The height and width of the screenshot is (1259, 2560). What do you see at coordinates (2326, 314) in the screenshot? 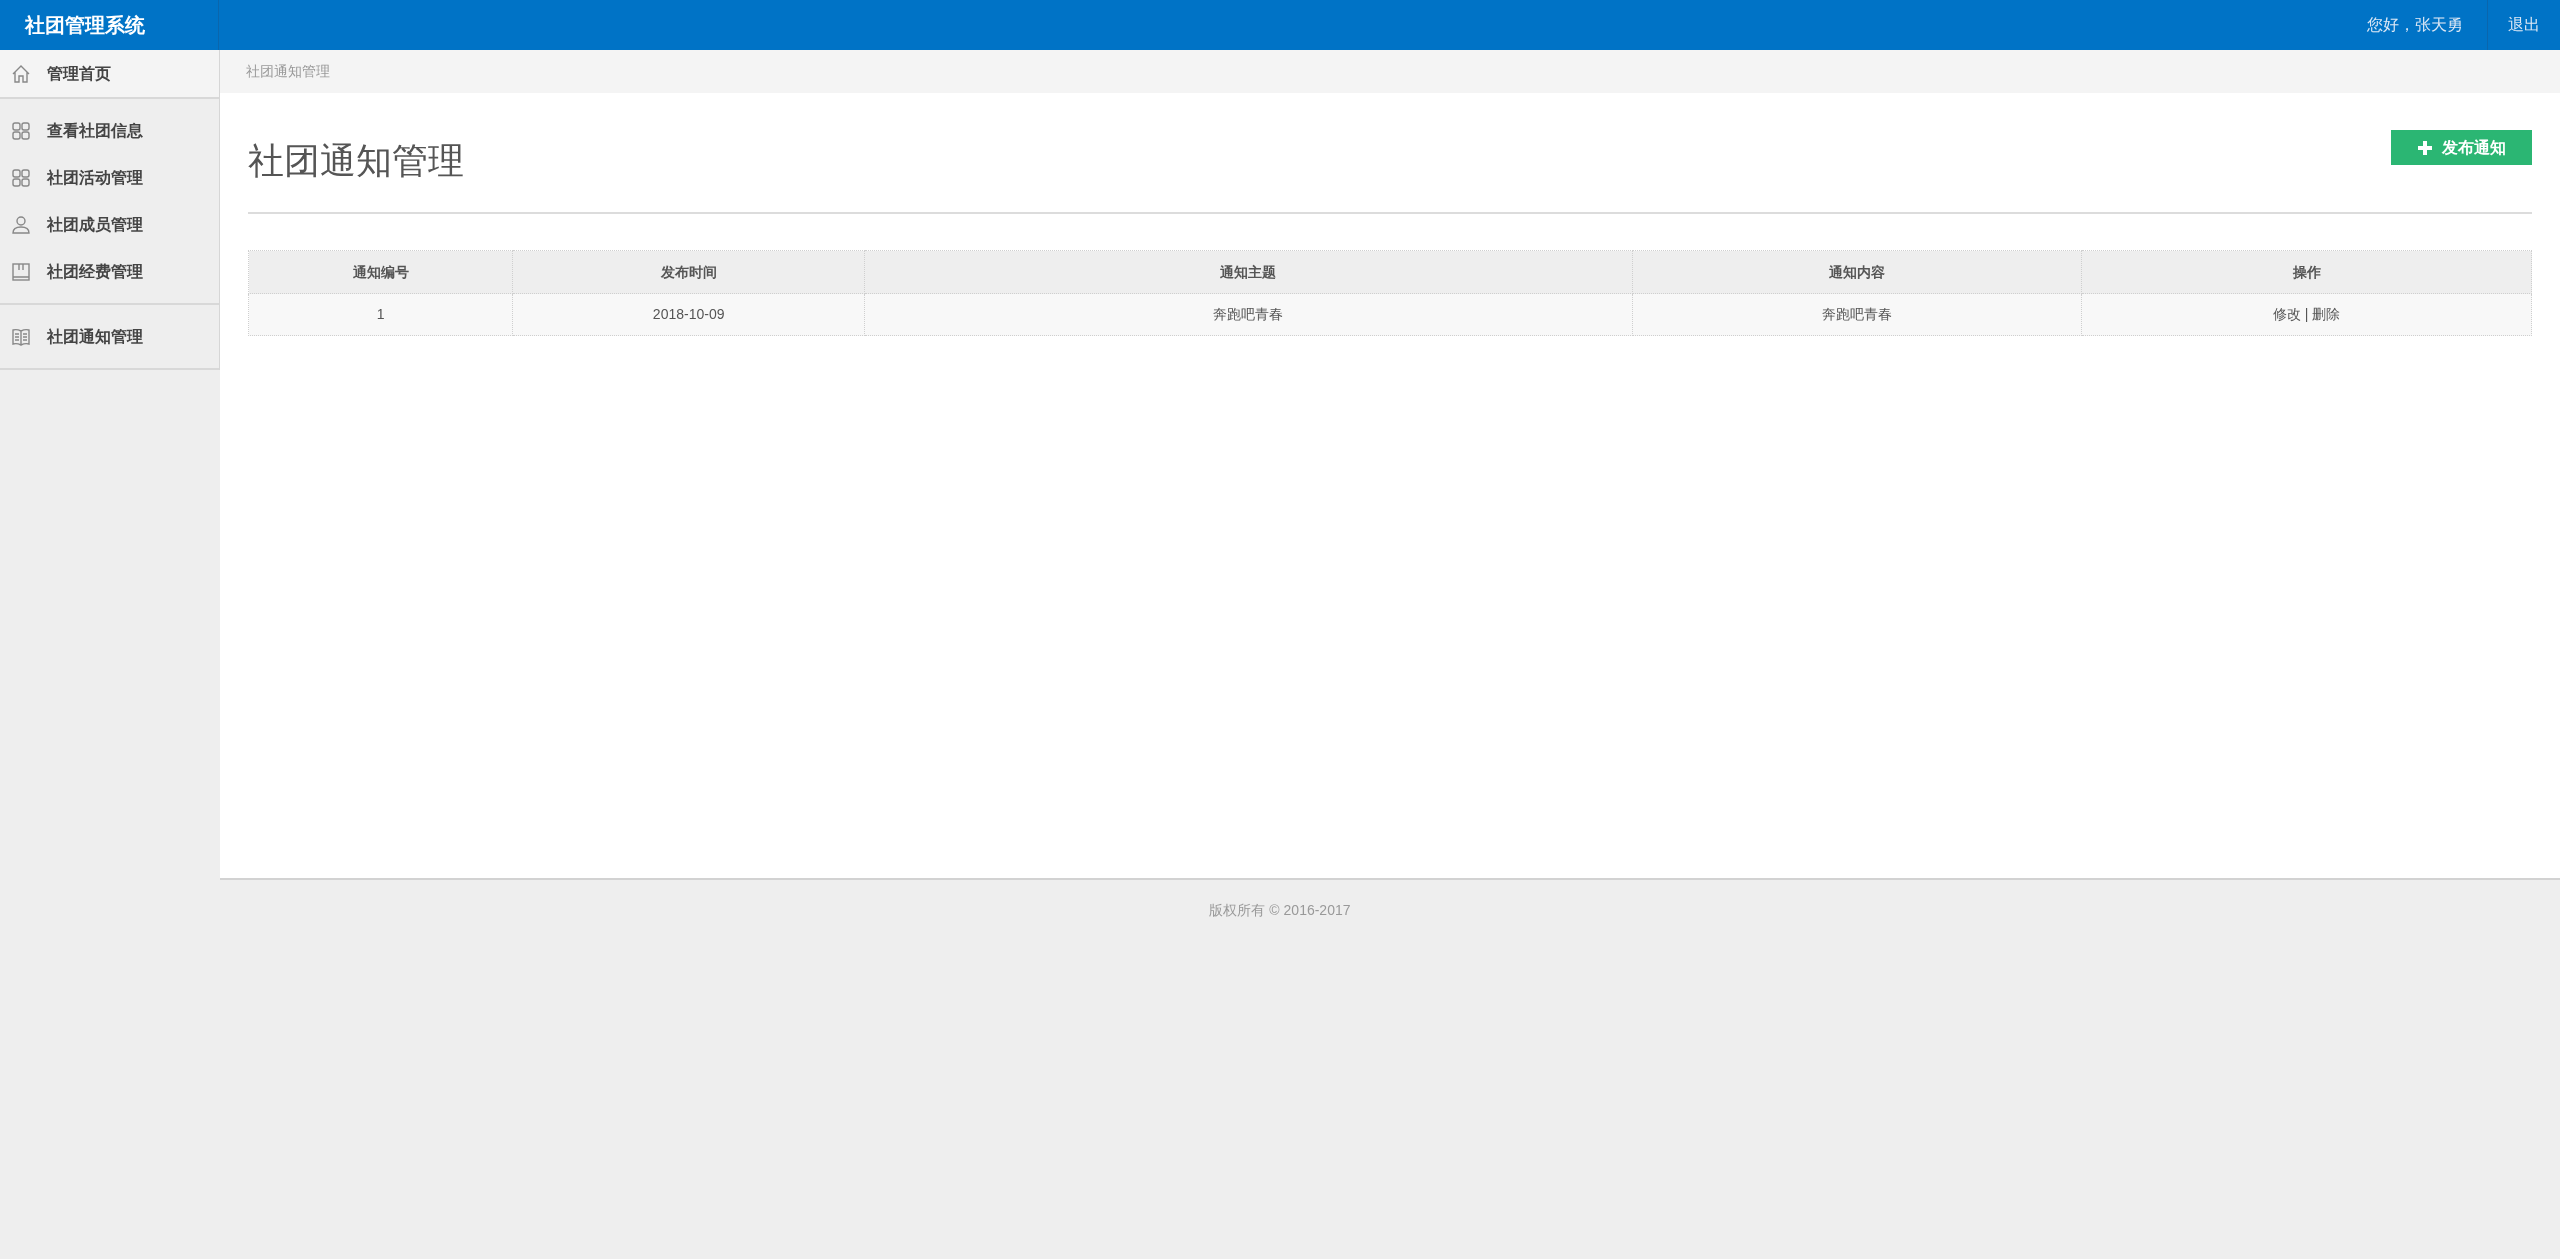
I see `delete-link: 删除` at bounding box center [2326, 314].